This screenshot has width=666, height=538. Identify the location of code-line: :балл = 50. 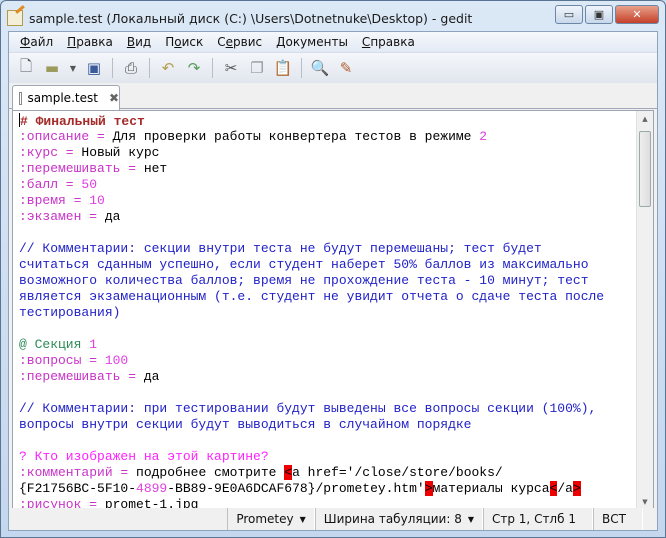
(311, 185).